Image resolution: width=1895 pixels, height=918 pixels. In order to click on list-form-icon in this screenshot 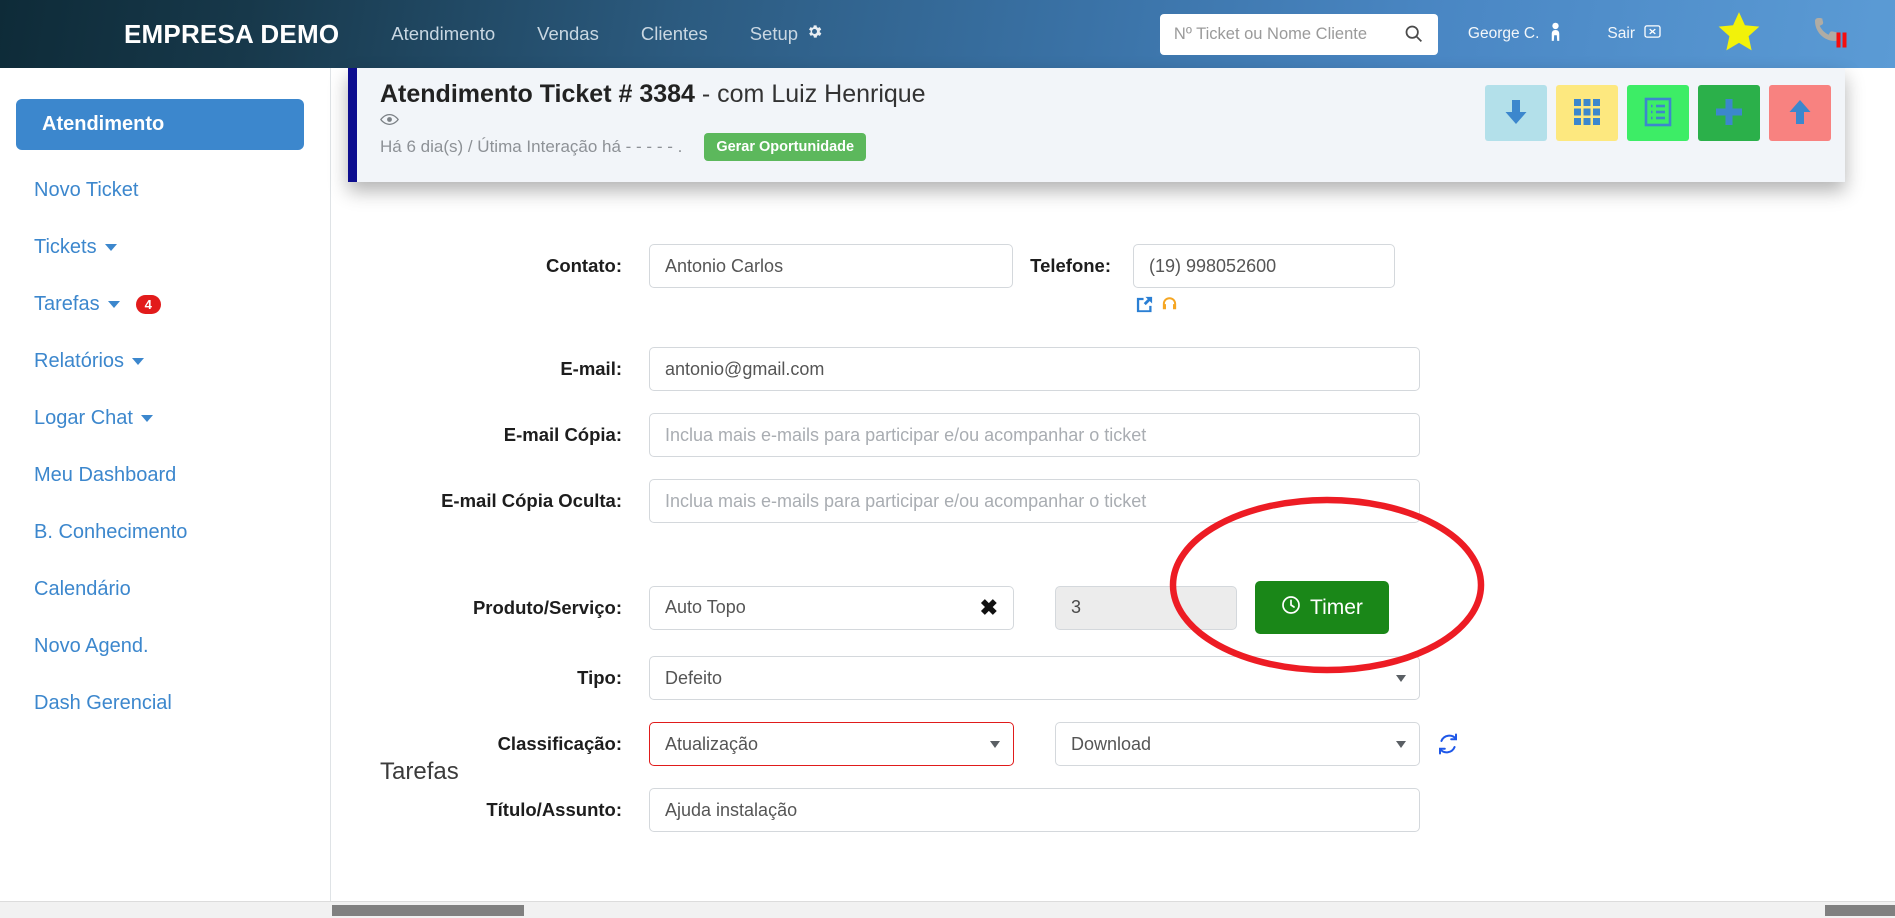, I will do `click(1658, 113)`.